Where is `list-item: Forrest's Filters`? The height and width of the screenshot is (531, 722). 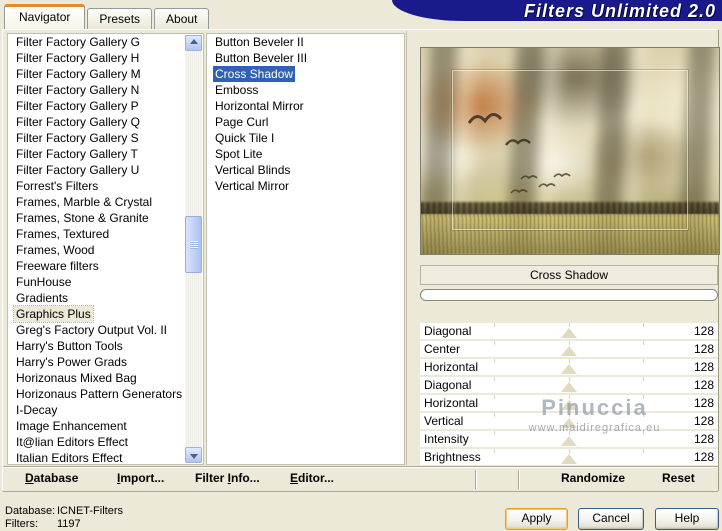 list-item: Forrest's Filters is located at coordinates (105, 186).